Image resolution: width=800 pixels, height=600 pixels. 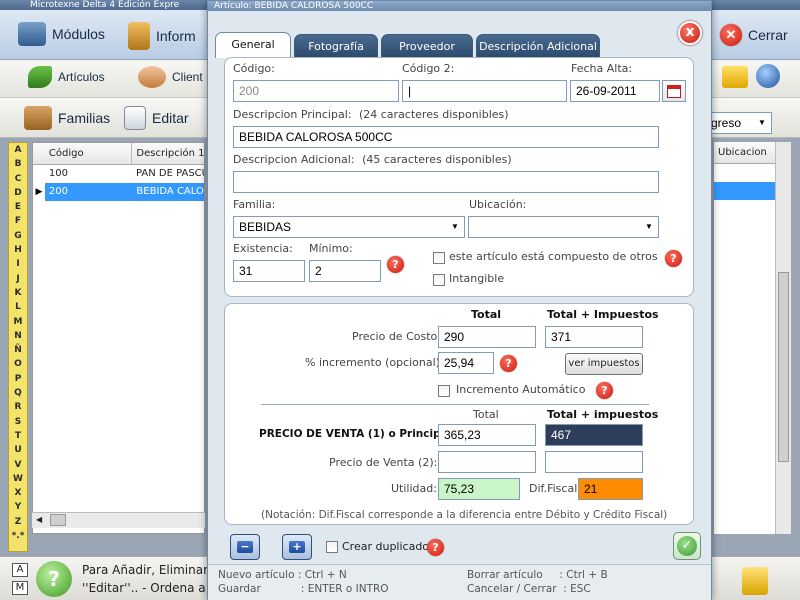 I want to click on compuesto-checkbox, so click(x=439, y=258).